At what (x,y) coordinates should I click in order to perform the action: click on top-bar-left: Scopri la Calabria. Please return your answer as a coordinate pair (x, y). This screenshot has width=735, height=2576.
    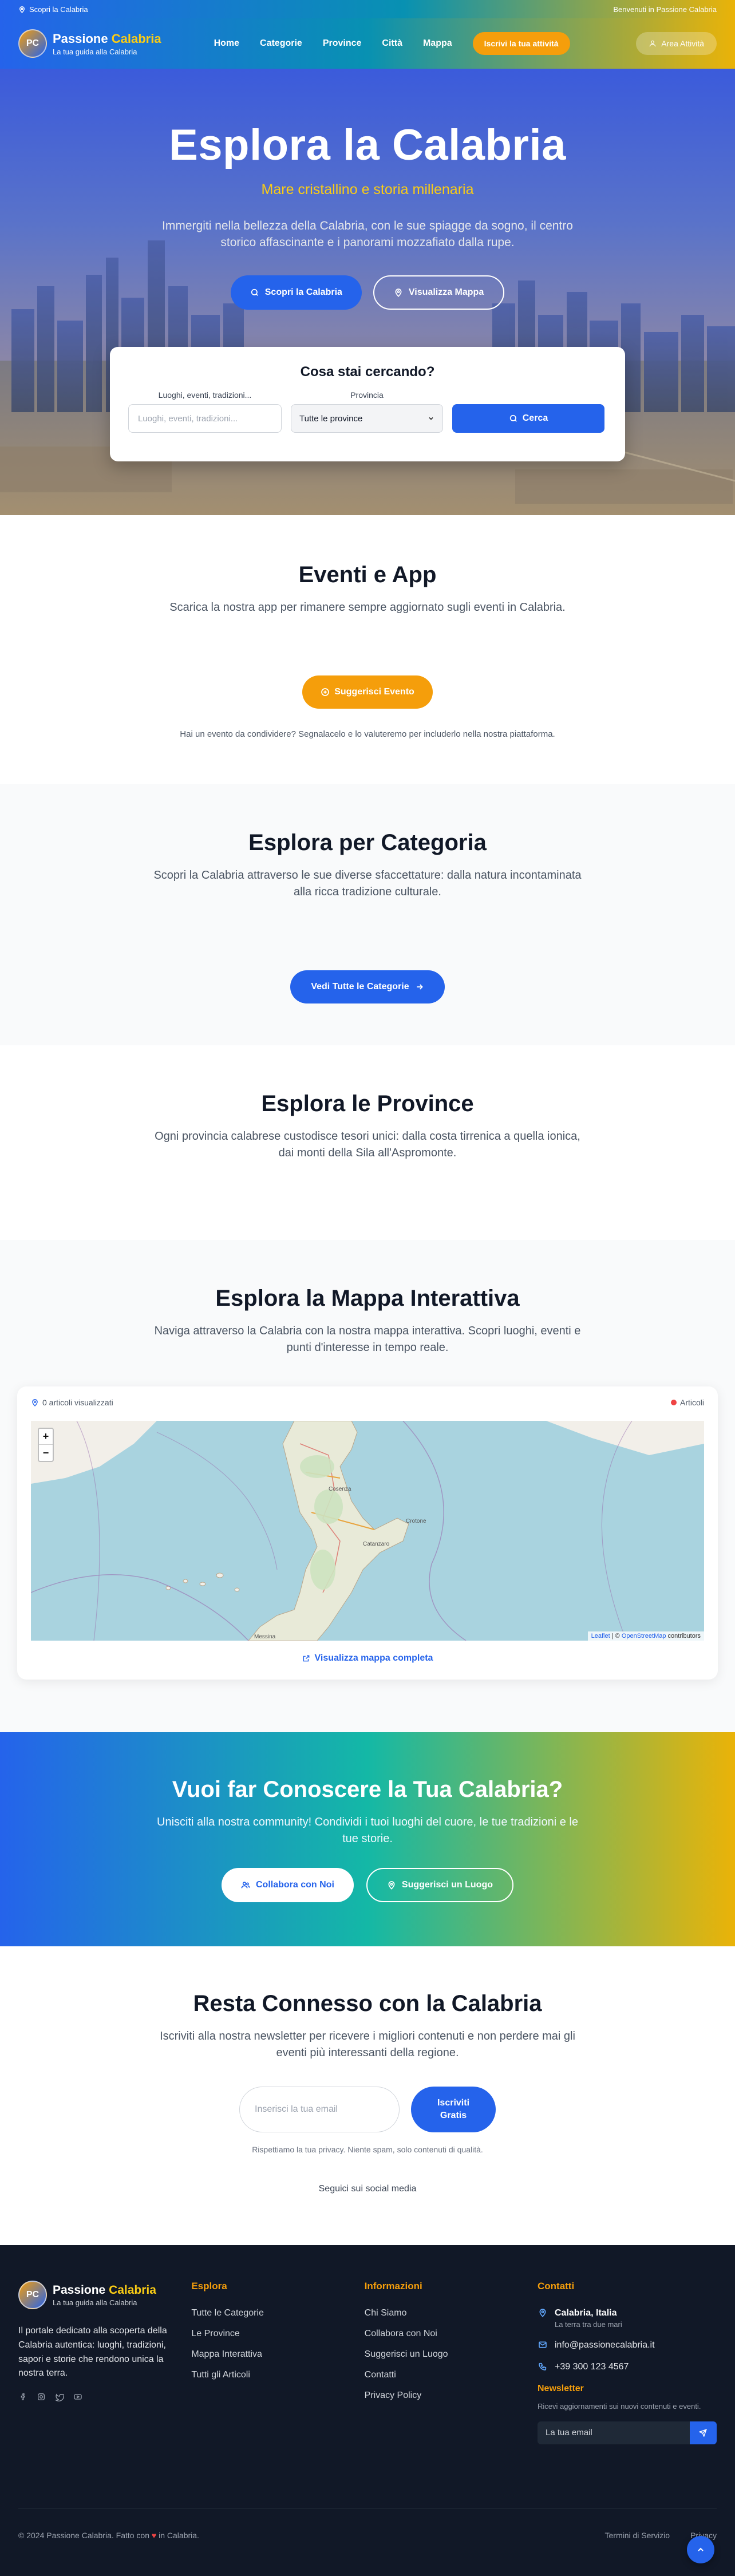
    Looking at the image, I should click on (53, 9).